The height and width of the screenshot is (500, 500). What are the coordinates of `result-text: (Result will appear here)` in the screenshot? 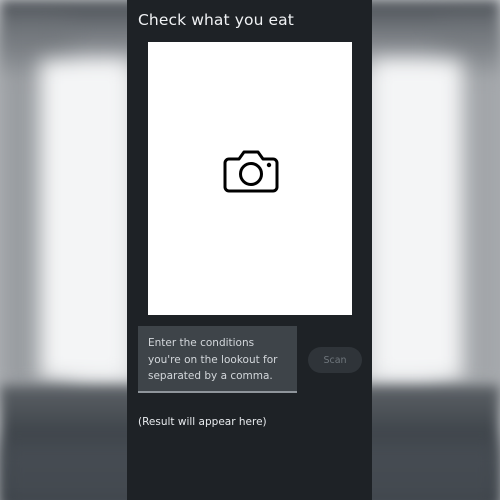 It's located at (202, 422).